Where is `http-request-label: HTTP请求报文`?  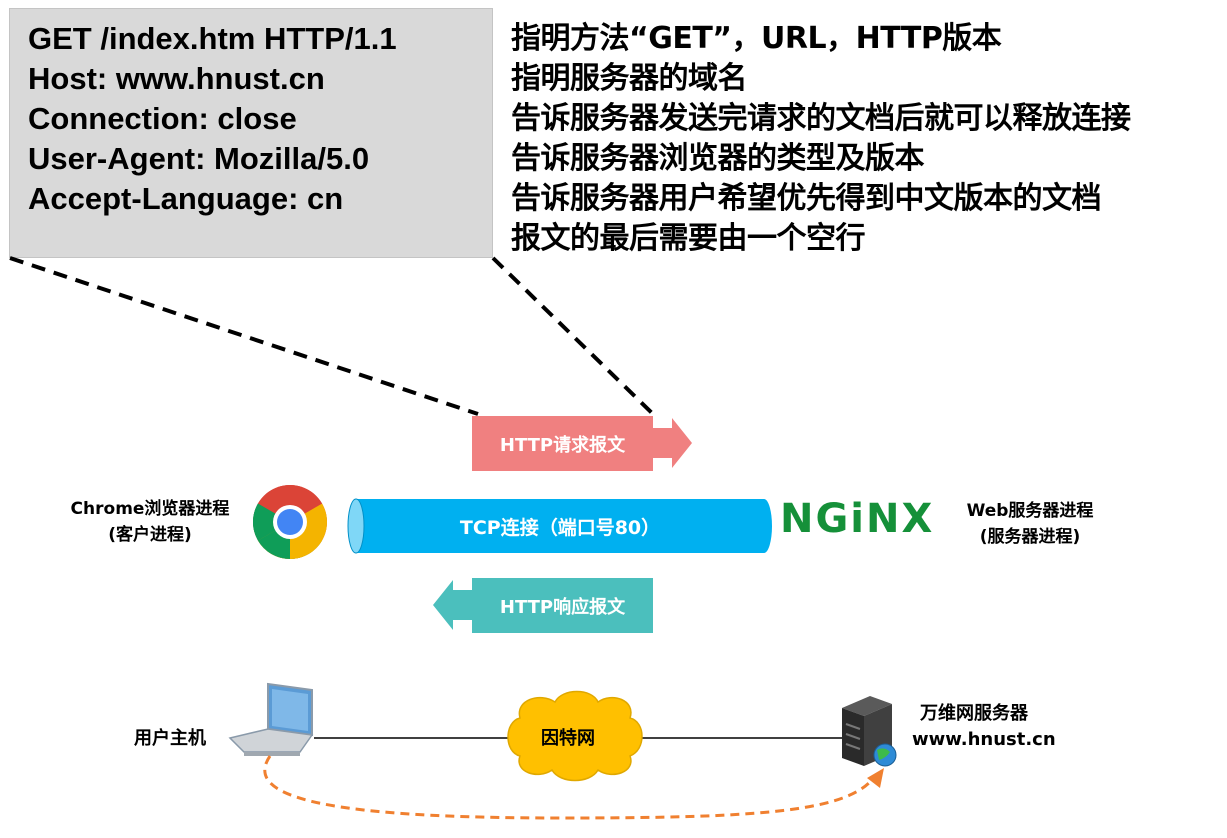
http-request-label: HTTP请求报文 is located at coordinates (562, 445).